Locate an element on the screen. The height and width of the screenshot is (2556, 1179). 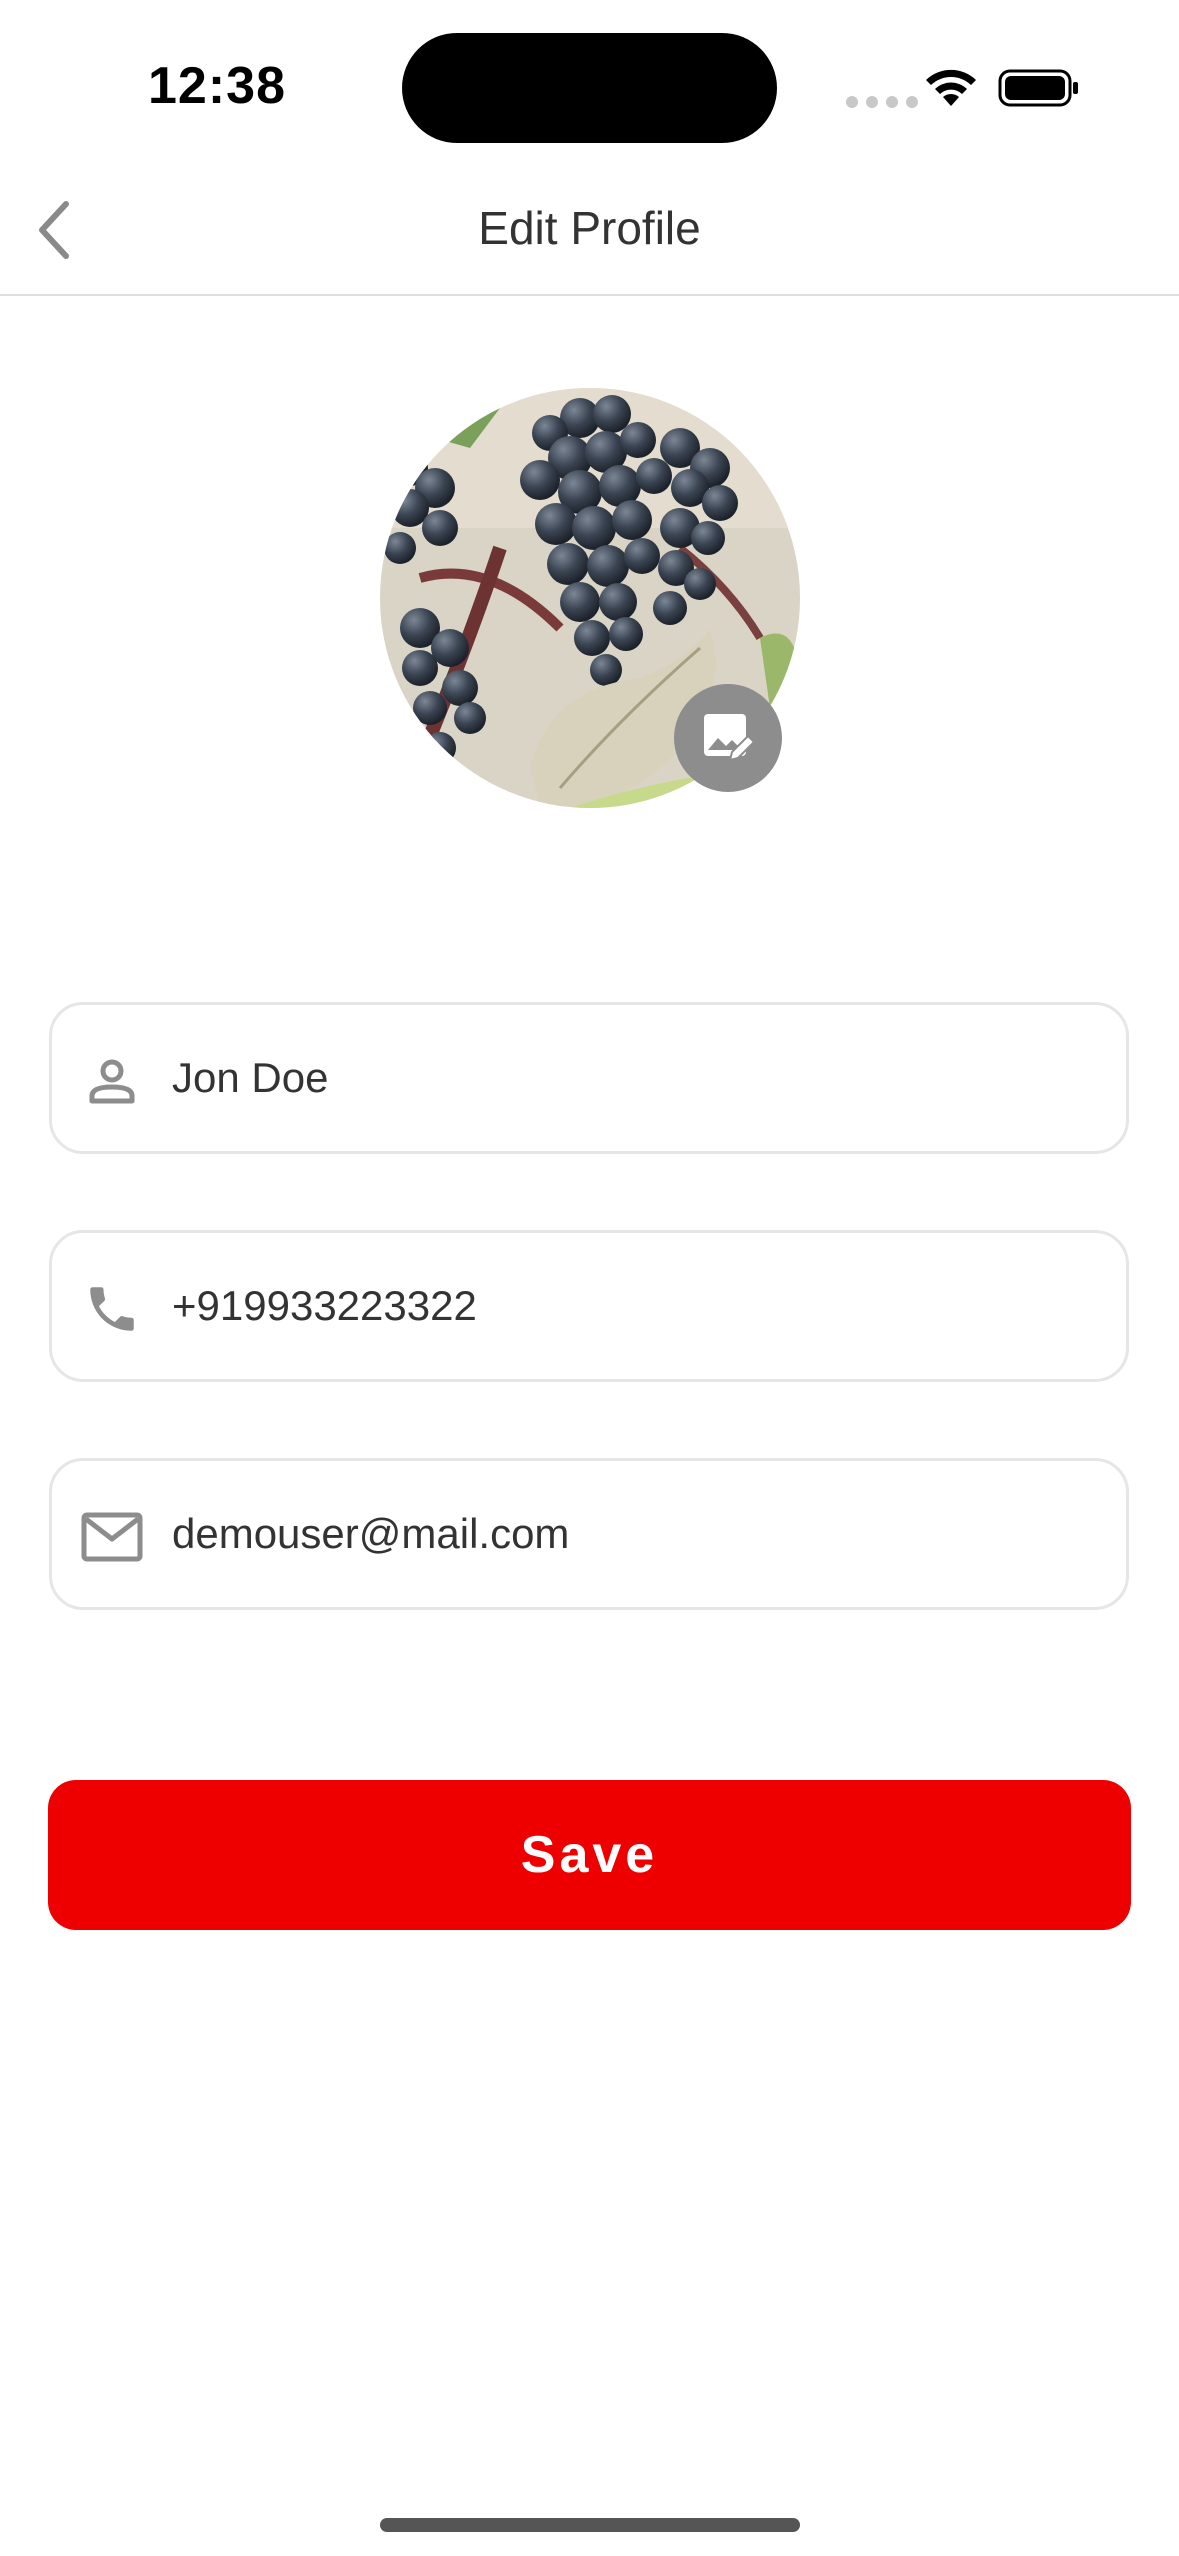
back-button is located at coordinates (54, 230).